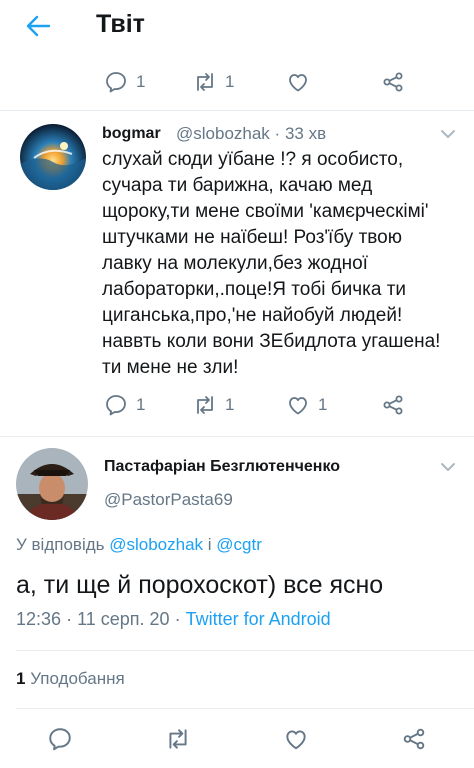 This screenshot has width=474, height=768. I want to click on like-button: 1, so click(306, 405).